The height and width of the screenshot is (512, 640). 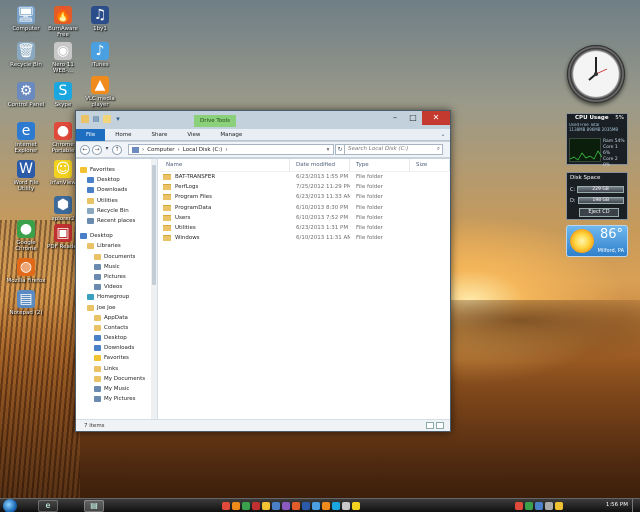 What do you see at coordinates (305, 218) in the screenshot?
I see `table-row: Users 6/10/2013 7:52 PM File folder` at bounding box center [305, 218].